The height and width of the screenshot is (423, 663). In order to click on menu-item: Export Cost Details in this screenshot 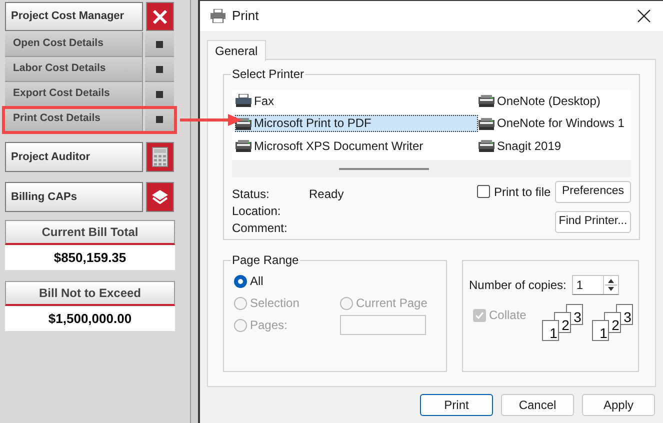, I will do `click(74, 94)`.